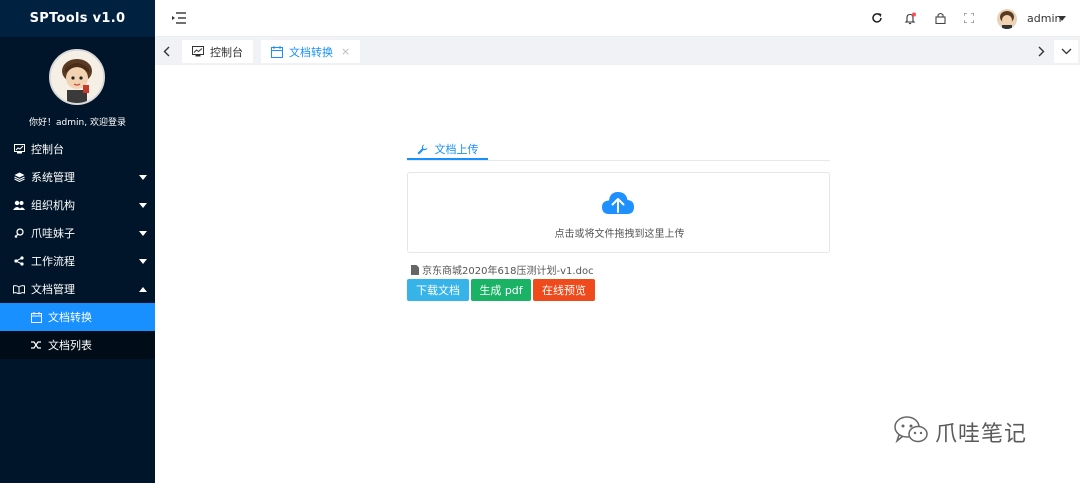 The image size is (1080, 483). What do you see at coordinates (53, 205) in the screenshot?
I see `sidebar-item-label: 组织机构` at bounding box center [53, 205].